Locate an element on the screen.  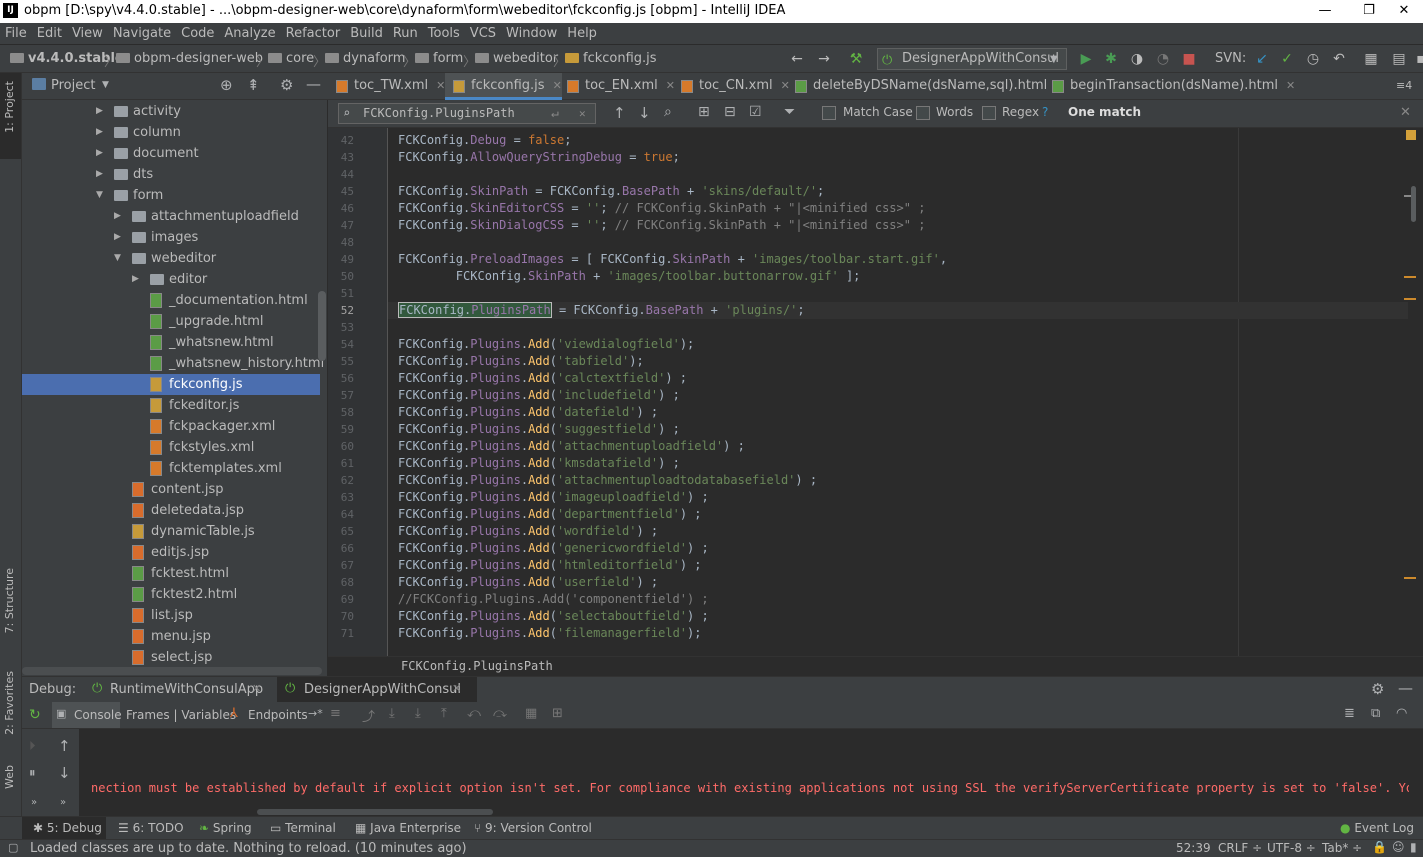
menu-edit: Edit is located at coordinates (49, 34).